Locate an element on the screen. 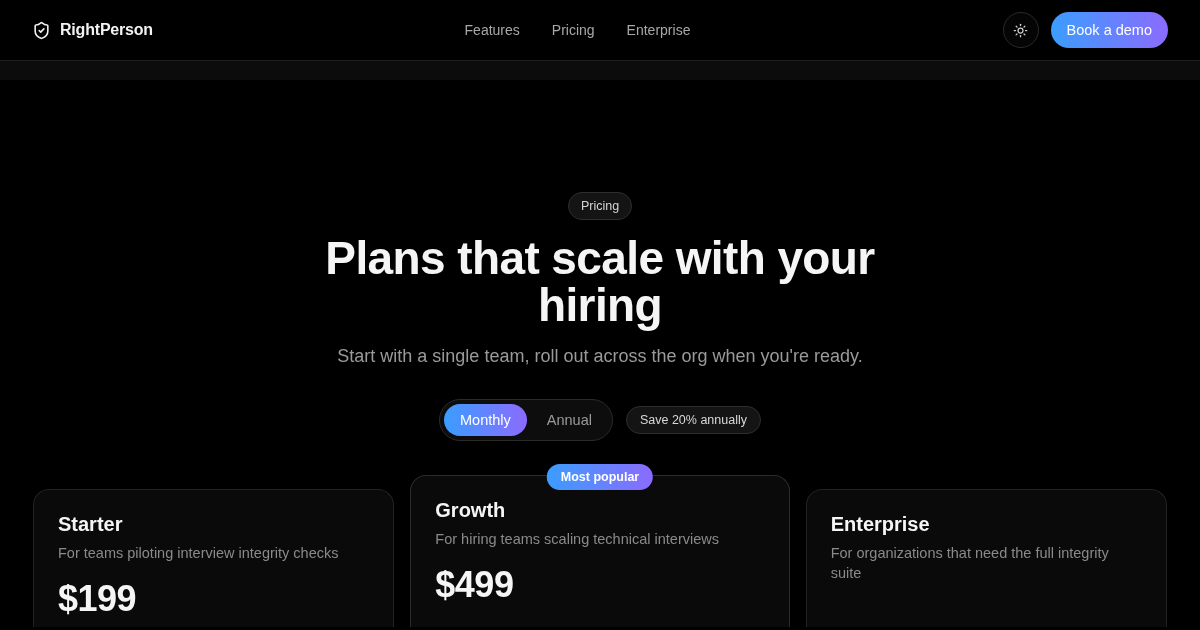 The width and height of the screenshot is (1200, 630). shield-check-icon is located at coordinates (41, 30).